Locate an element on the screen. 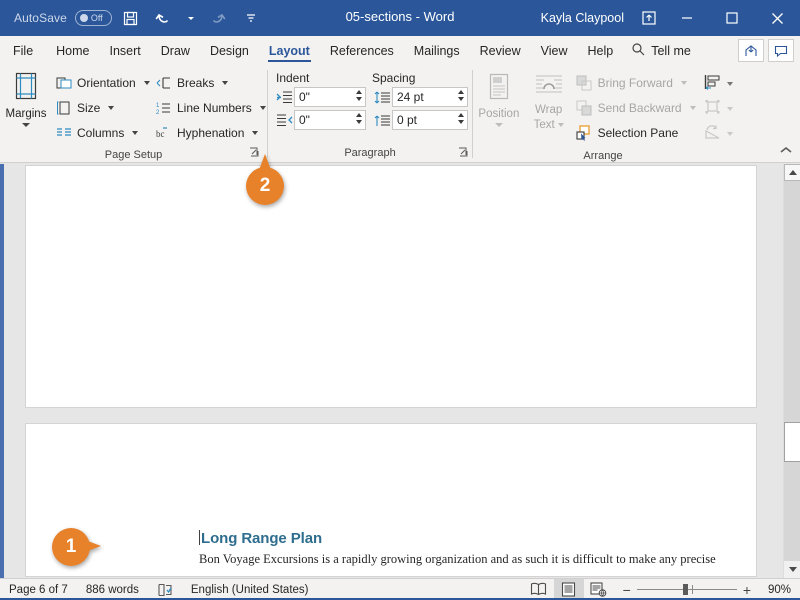 The height and width of the screenshot is (600, 800). zoom-slider-thumb is located at coordinates (685, 589).